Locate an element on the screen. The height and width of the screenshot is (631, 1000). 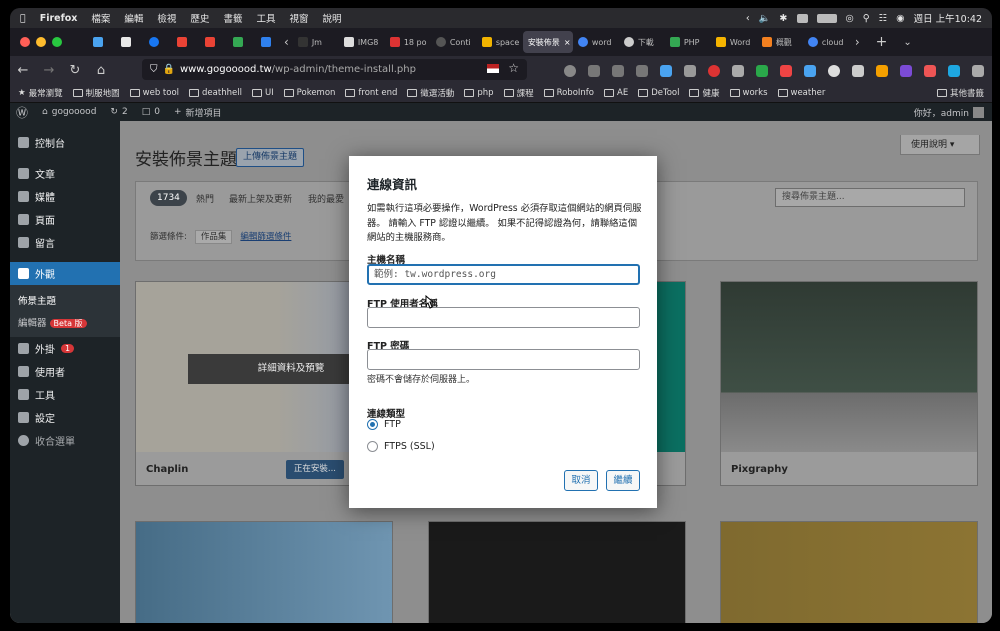
tab: IMG8 is located at coordinates (362, 42).